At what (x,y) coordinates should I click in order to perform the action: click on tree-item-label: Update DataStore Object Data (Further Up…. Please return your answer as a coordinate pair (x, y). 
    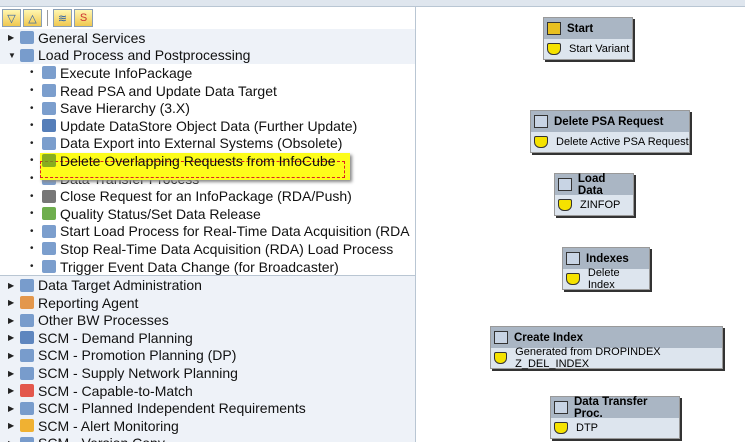
    Looking at the image, I should click on (209, 125).